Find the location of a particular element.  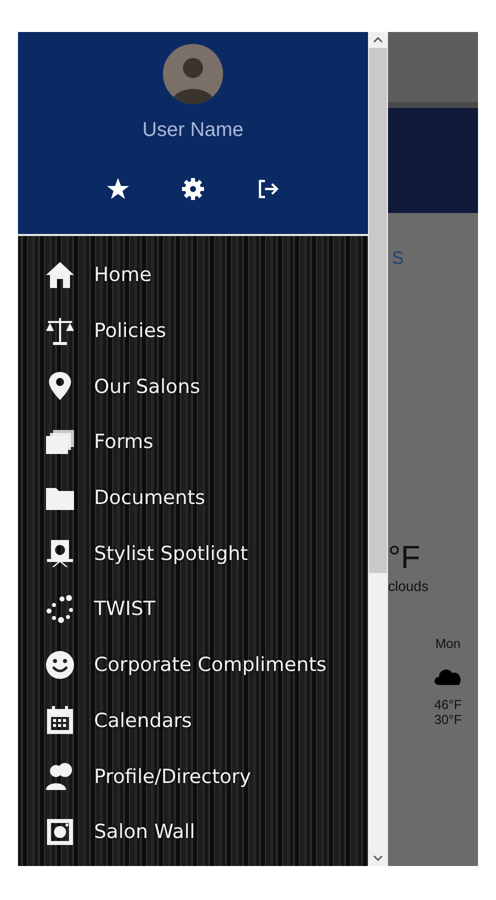

menu-item: Salon Wall is located at coordinates (193, 832).